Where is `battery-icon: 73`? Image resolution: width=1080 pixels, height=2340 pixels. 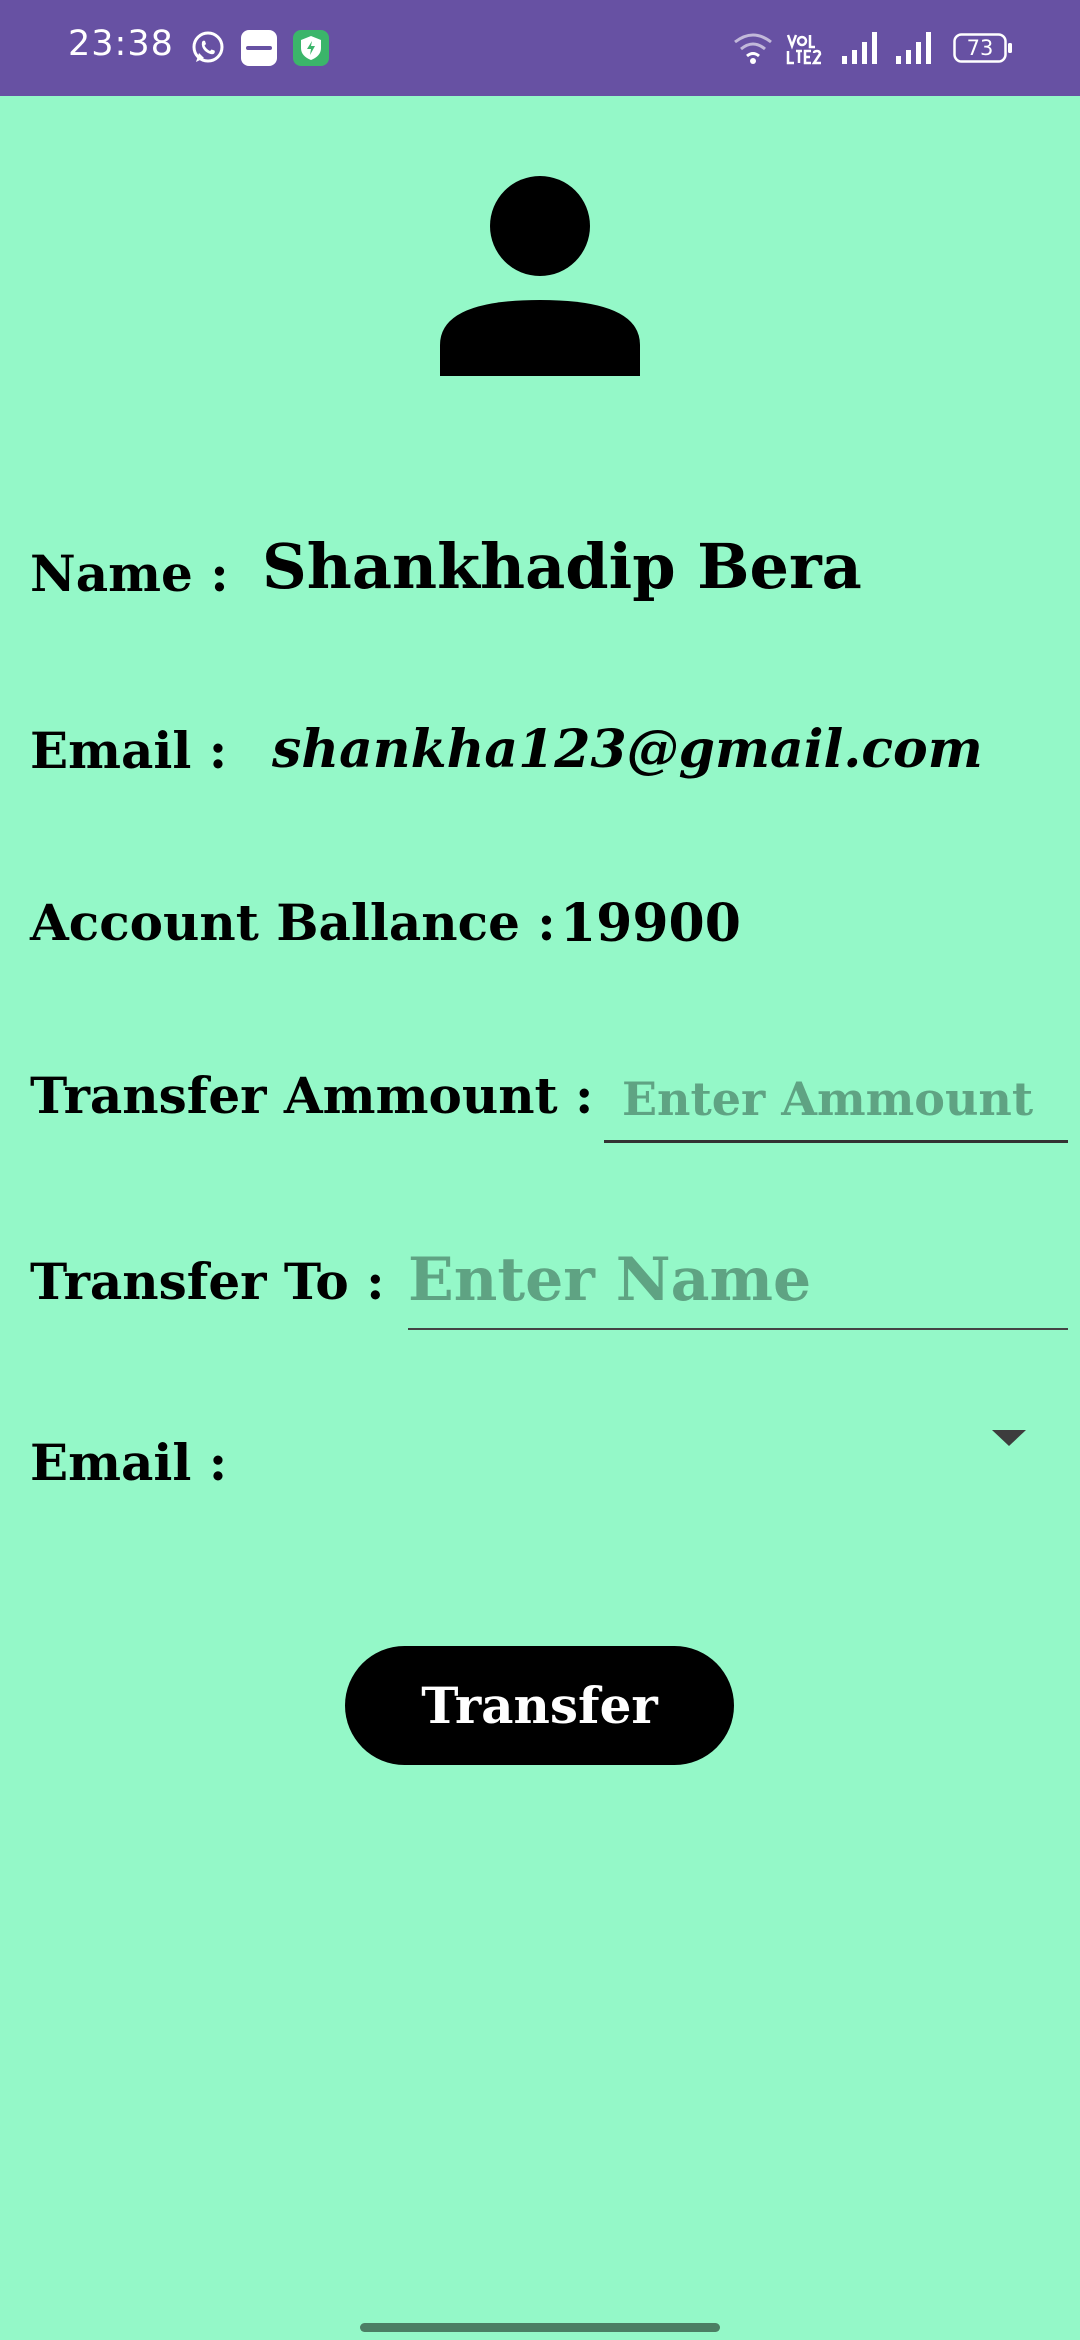 battery-icon: 73 is located at coordinates (983, 48).